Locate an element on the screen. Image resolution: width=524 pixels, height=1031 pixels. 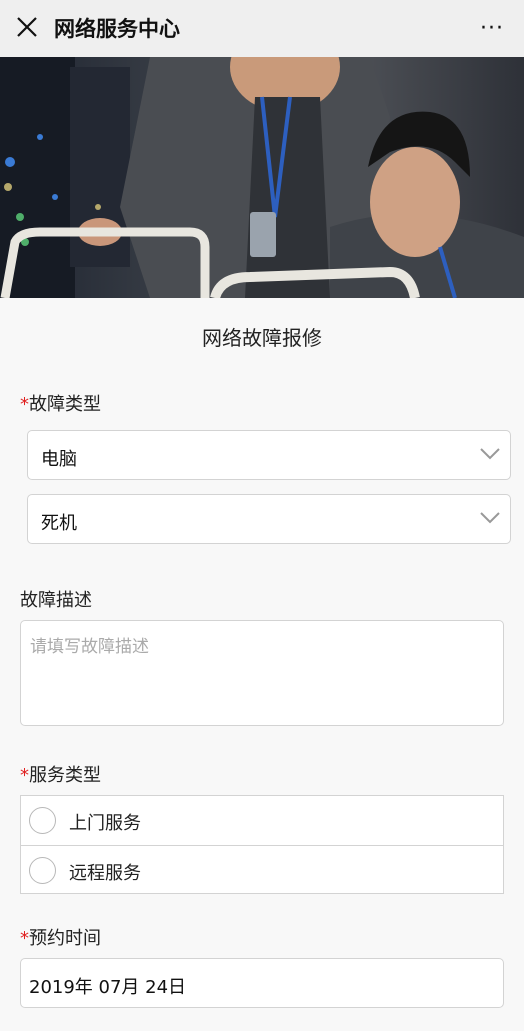
more-icon: ··· is located at coordinates (492, 28).